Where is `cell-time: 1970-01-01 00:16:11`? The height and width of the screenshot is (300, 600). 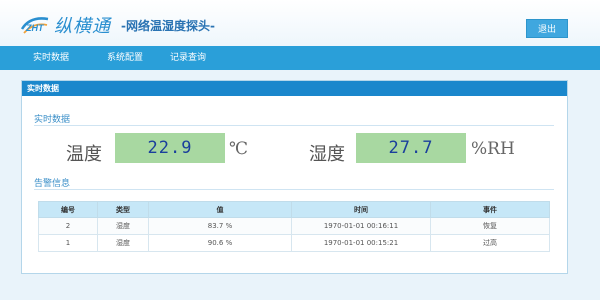 cell-time: 1970-01-01 00:16:11 is located at coordinates (361, 226).